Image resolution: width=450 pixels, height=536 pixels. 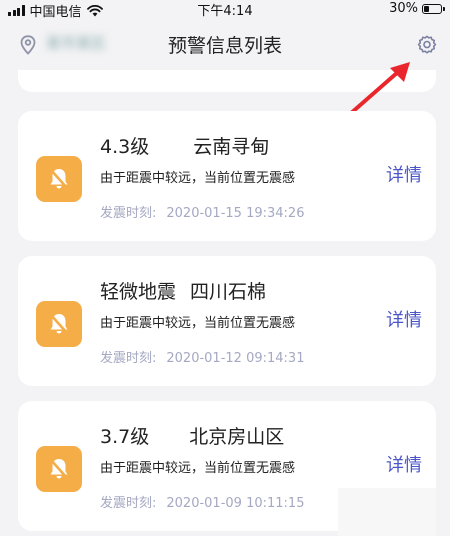 I want to click on alert-magnitude: 轻微地震, so click(x=138, y=292).